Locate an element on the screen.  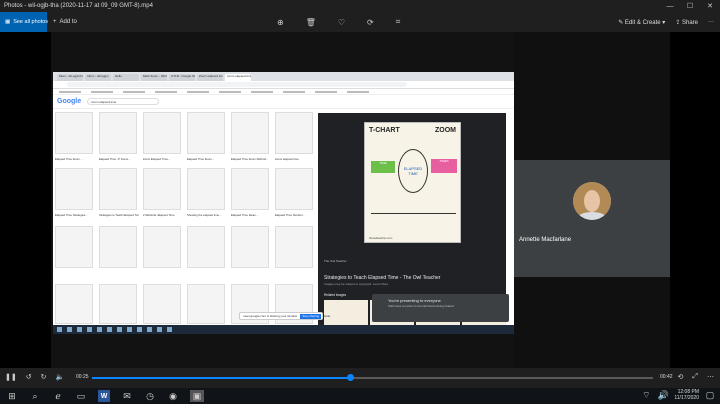
current-time: 00:25 is located at coordinates (82, 377).